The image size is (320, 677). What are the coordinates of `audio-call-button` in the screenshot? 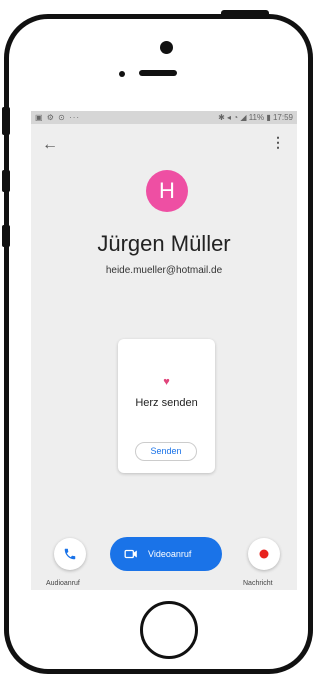 It's located at (70, 554).